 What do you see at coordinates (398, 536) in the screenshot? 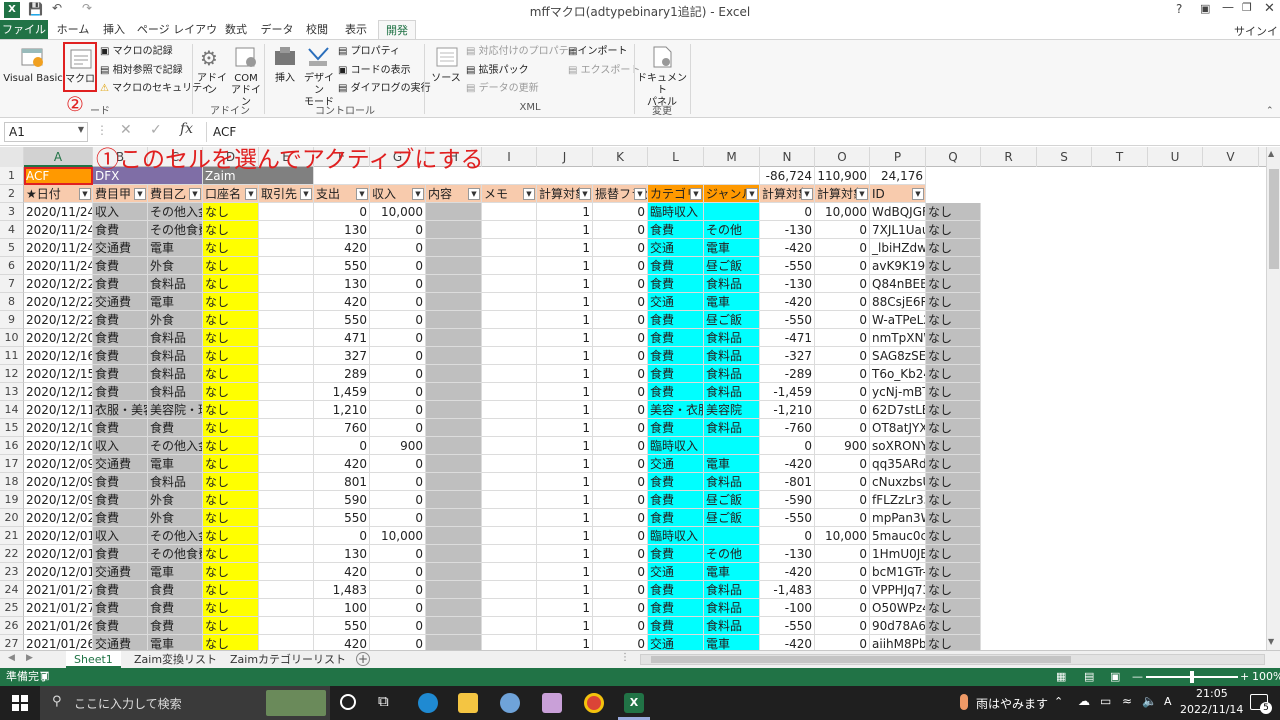
I see `cell-income: 10,000` at bounding box center [398, 536].